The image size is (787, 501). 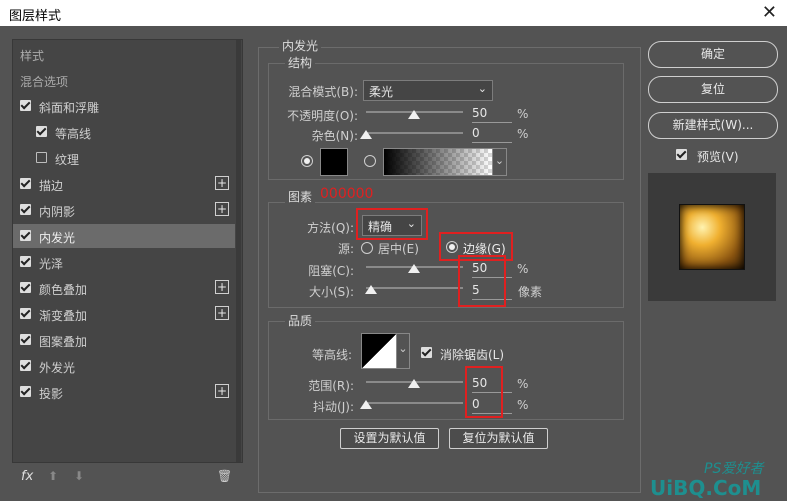 What do you see at coordinates (414, 383) in the screenshot?
I see `range-slider-thumb` at bounding box center [414, 383].